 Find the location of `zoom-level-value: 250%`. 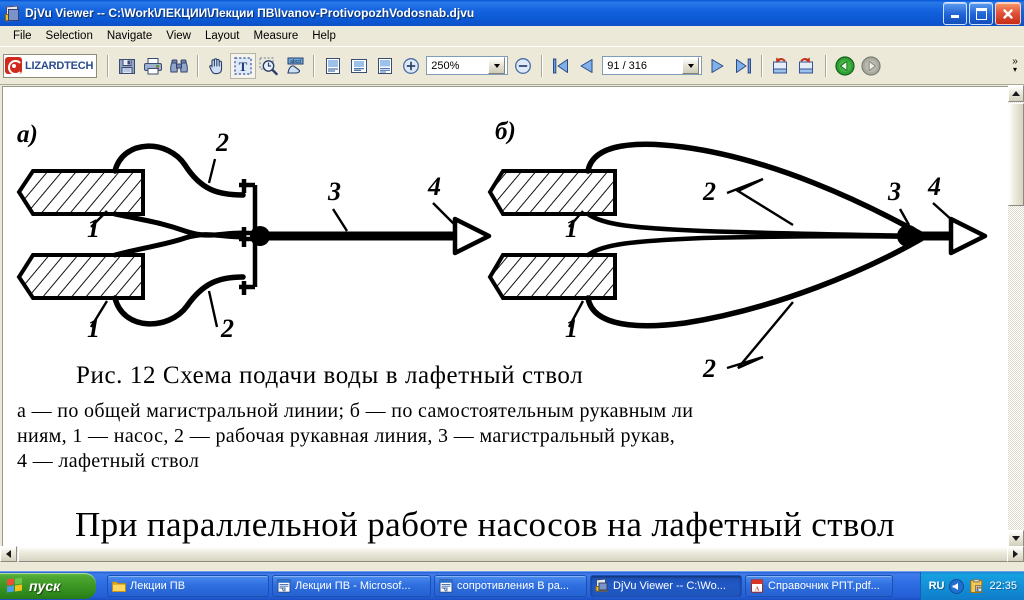

zoom-level-value: 250% is located at coordinates (445, 65).